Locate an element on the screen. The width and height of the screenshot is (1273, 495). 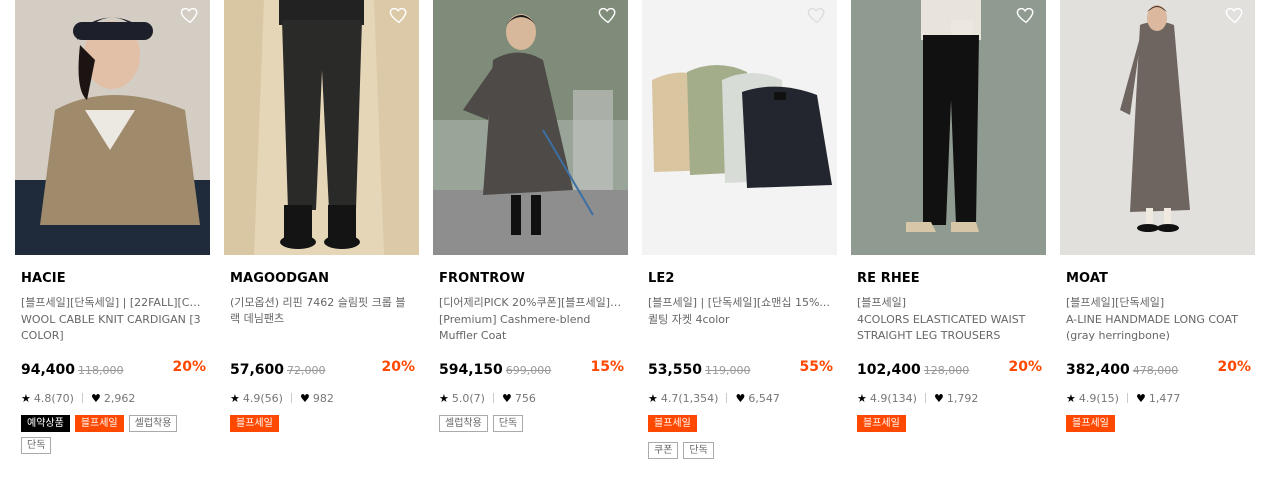
brand-name: RE RHEE is located at coordinates (951, 280).